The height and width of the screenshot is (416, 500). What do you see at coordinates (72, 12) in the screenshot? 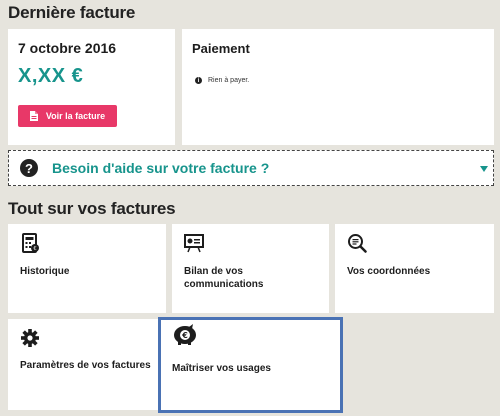
I see `last-invoice-heading: Dernière facture` at bounding box center [72, 12].